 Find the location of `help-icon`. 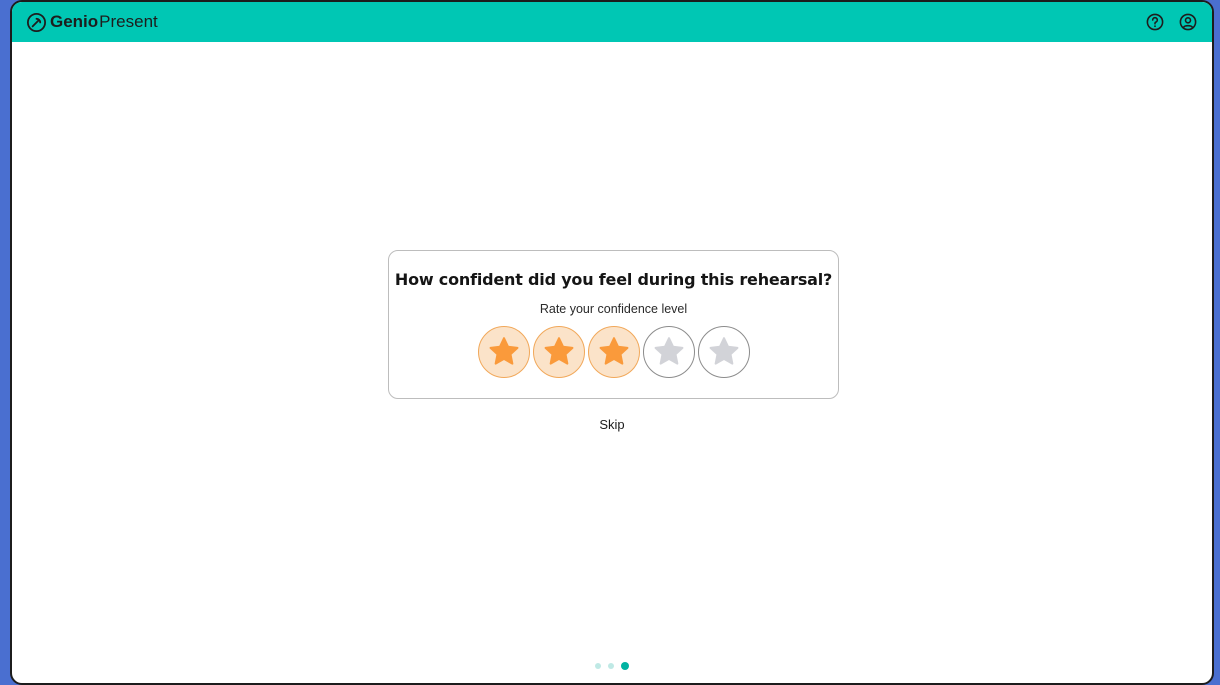

help-icon is located at coordinates (1155, 22).